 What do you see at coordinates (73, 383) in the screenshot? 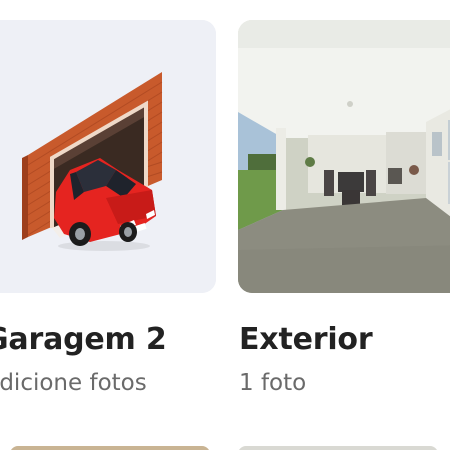
I see `category-subtitle: Adicione fotos` at bounding box center [73, 383].